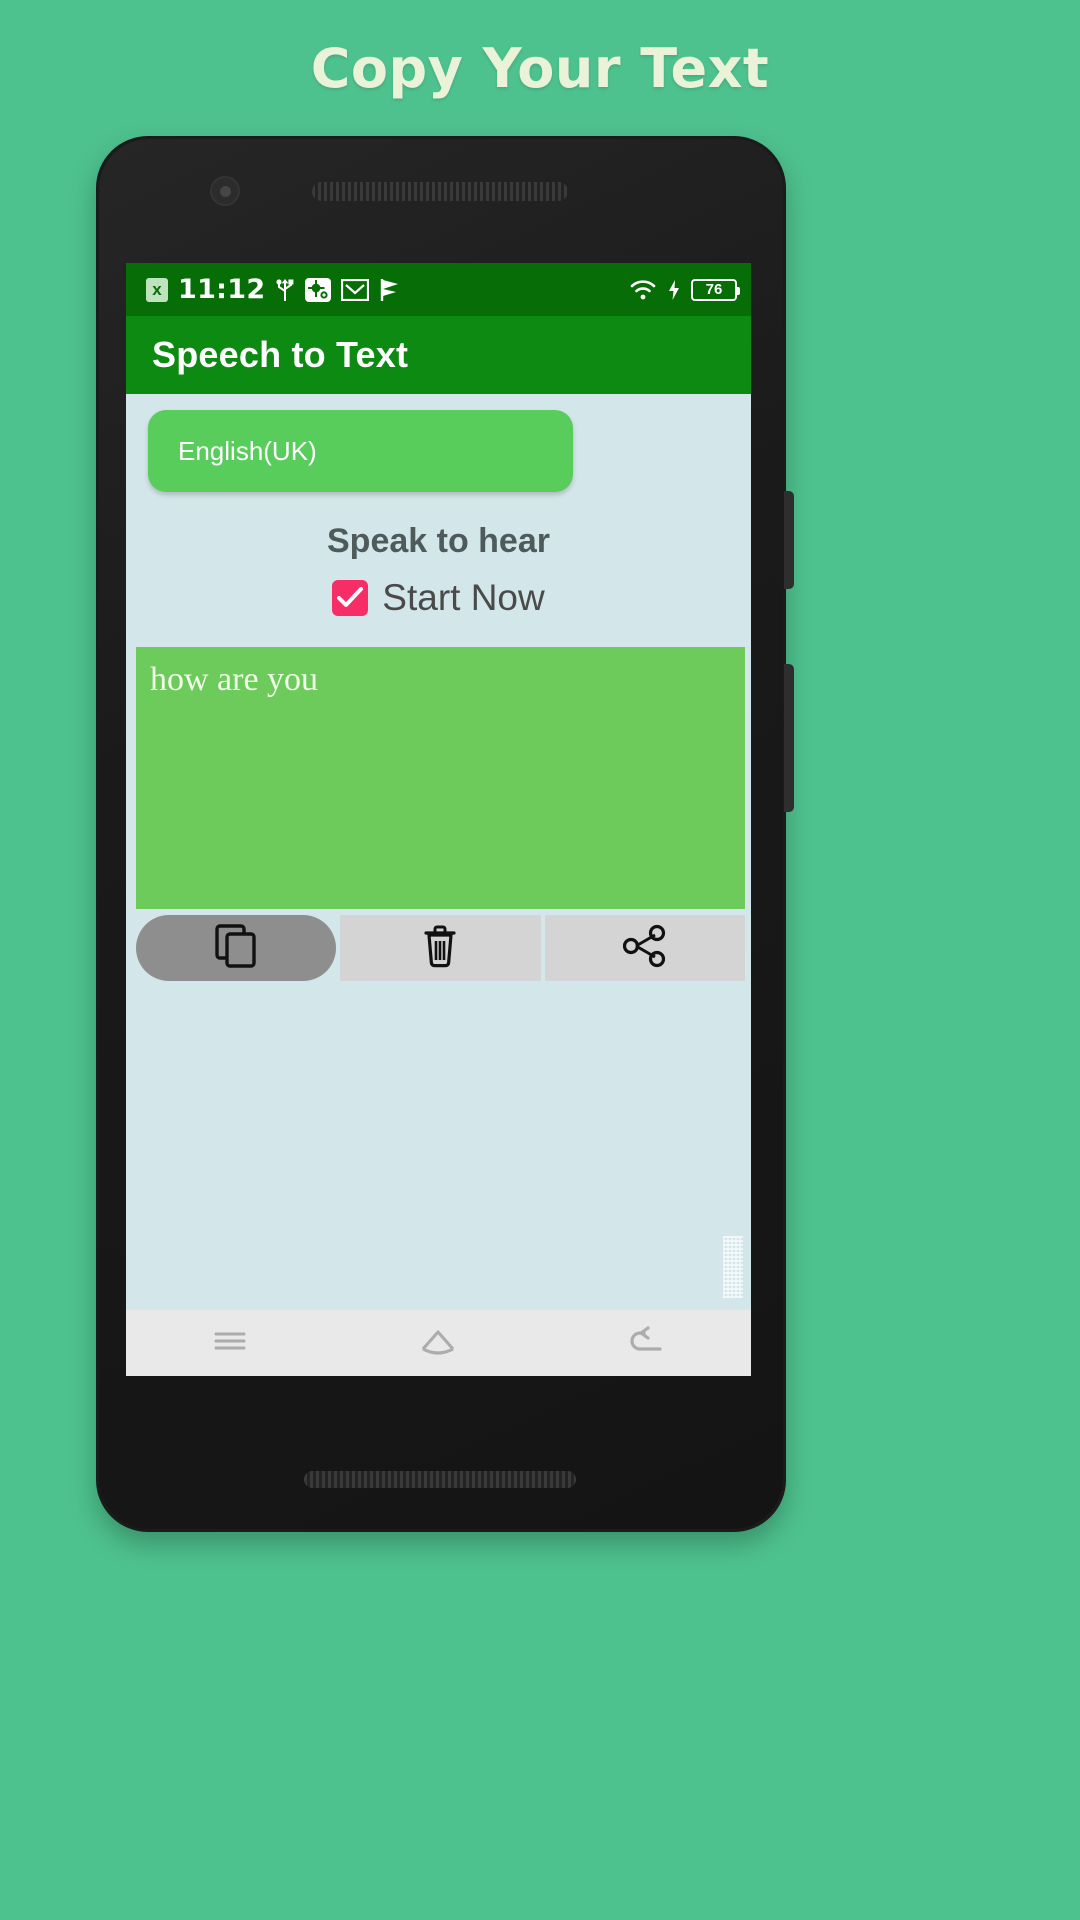 The height and width of the screenshot is (1920, 1080). What do you see at coordinates (360, 451) in the screenshot?
I see `language-spinner: English(UK)` at bounding box center [360, 451].